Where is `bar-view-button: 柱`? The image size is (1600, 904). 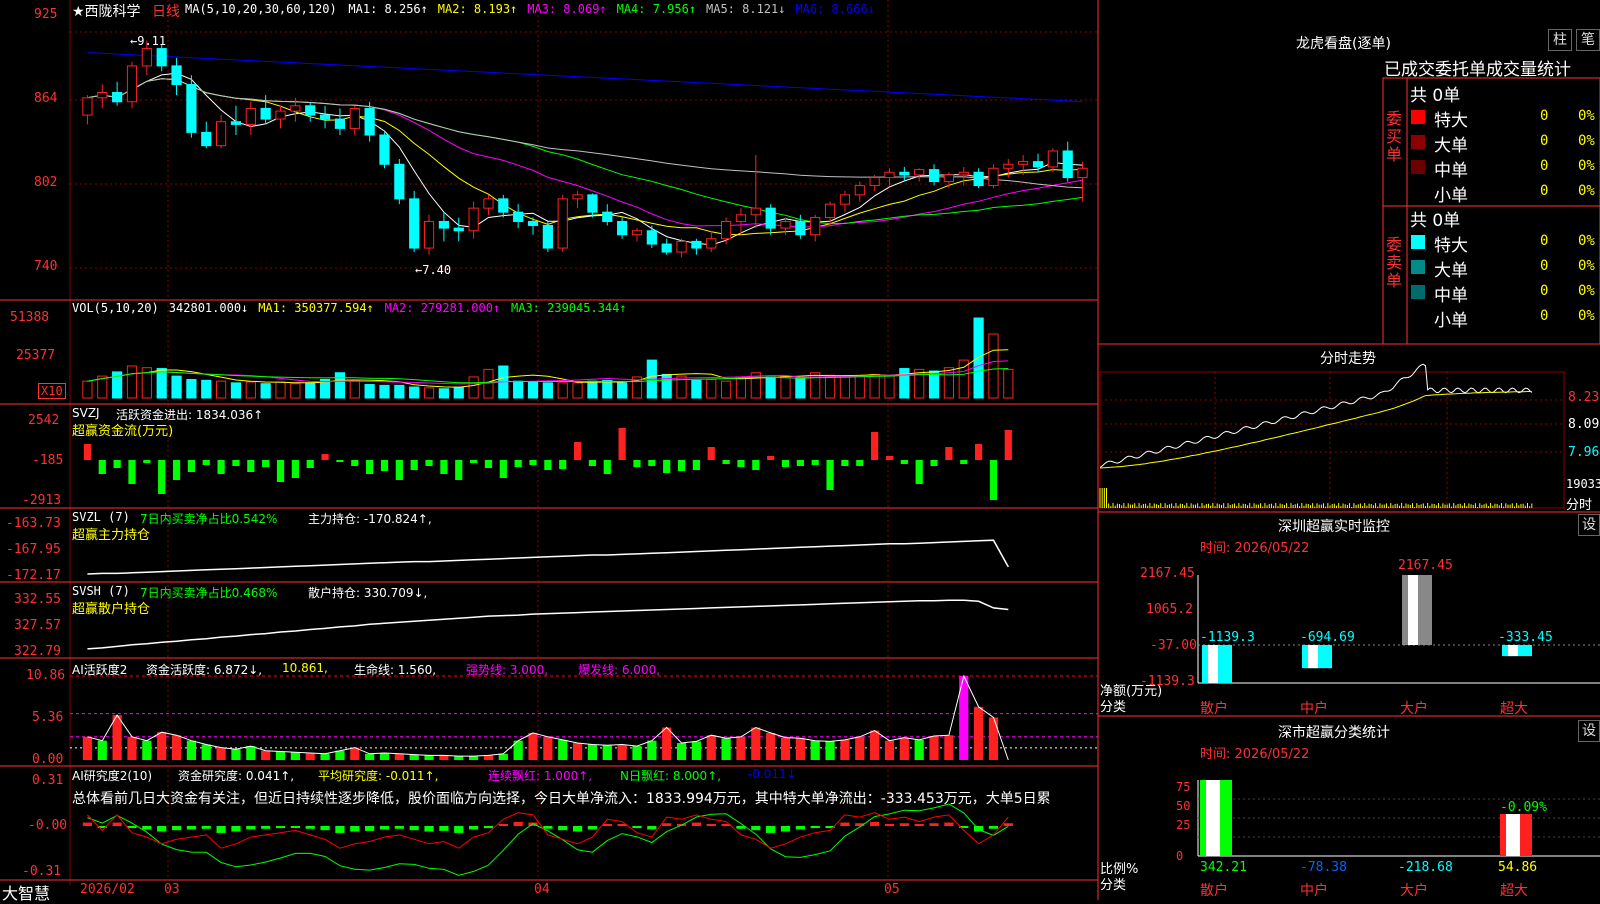
bar-view-button: 柱 is located at coordinates (1560, 40).